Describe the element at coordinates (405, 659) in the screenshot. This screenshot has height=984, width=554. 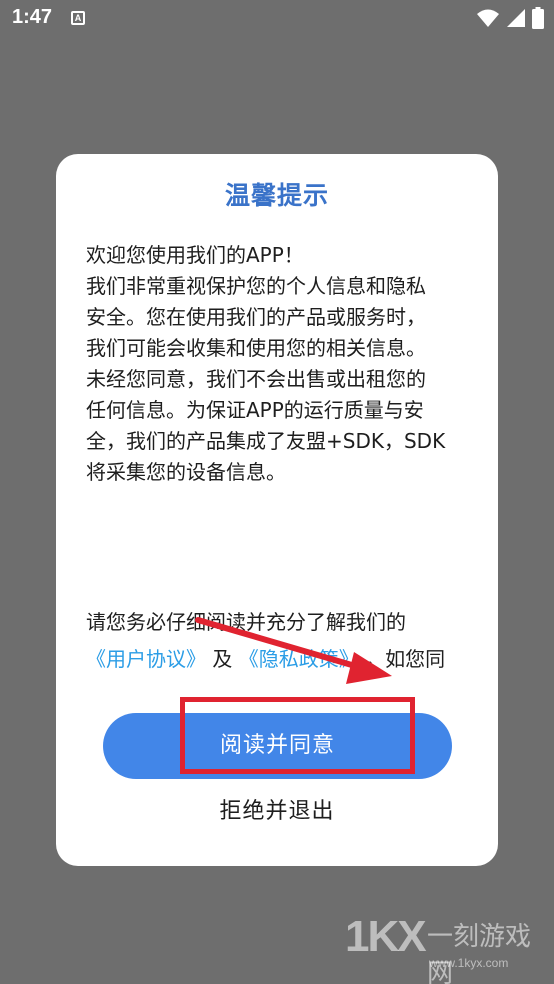
I see `notice-tail-text: ，如您同` at that location.